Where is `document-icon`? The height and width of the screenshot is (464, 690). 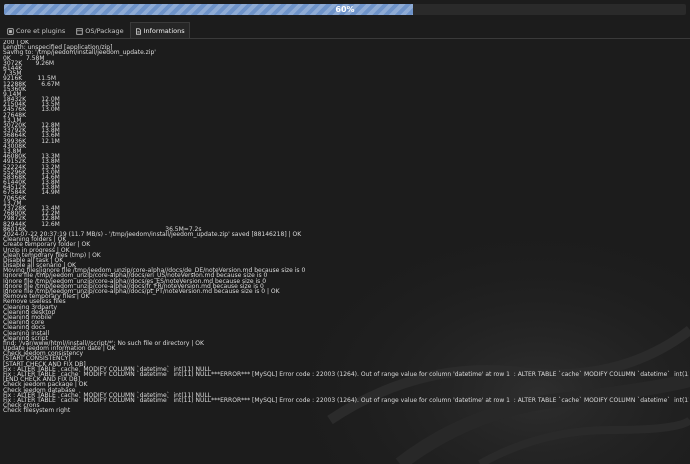
document-icon is located at coordinates (138, 31).